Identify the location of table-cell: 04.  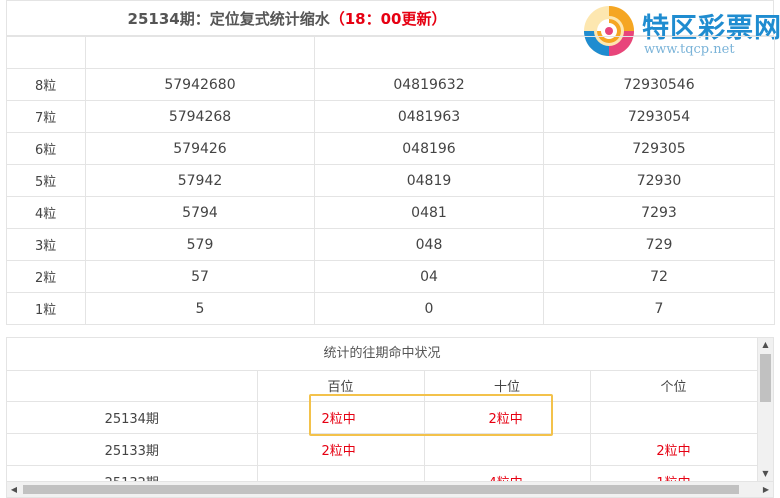
(429, 276).